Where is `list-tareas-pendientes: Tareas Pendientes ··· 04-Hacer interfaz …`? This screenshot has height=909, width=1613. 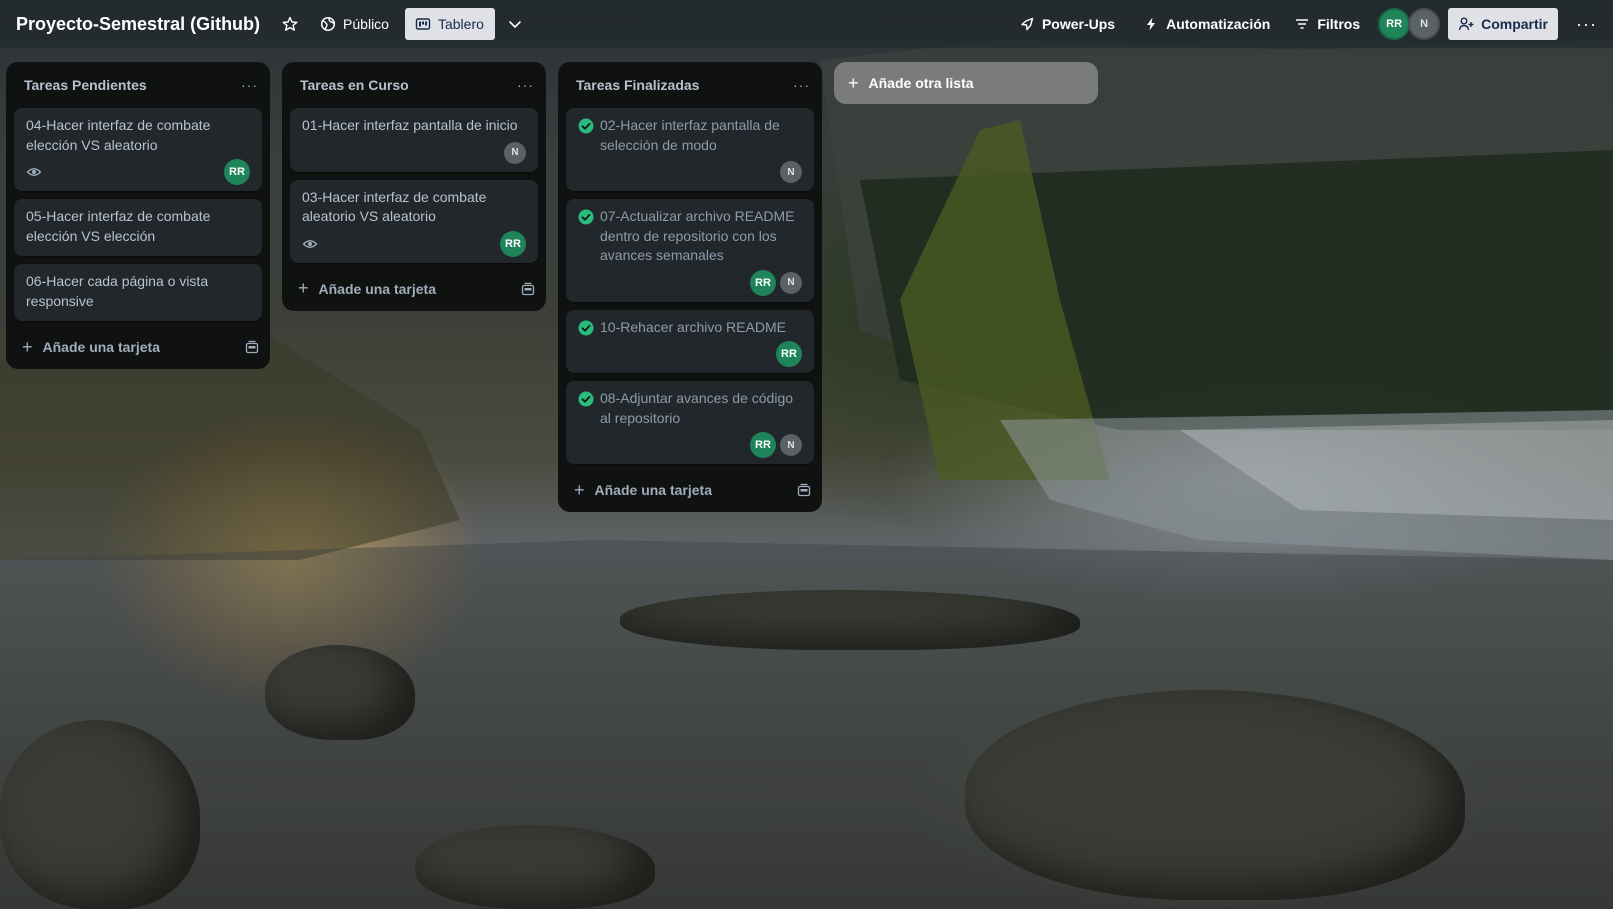 list-tareas-pendientes: Tareas Pendientes ··· 04-Hacer interfaz … is located at coordinates (138, 215).